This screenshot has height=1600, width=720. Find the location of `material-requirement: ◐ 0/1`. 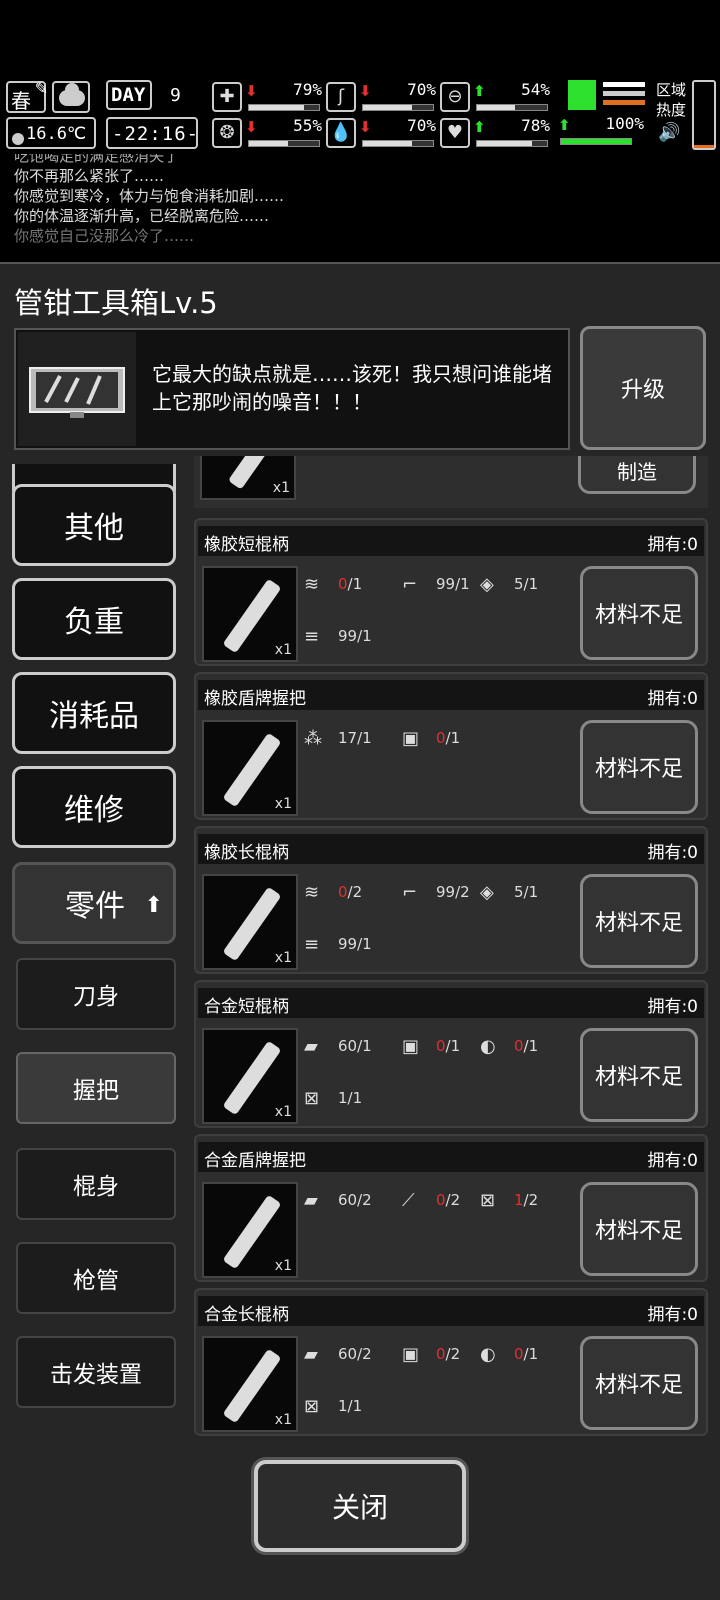

material-requirement: ◐ 0/1 is located at coordinates (509, 1357).